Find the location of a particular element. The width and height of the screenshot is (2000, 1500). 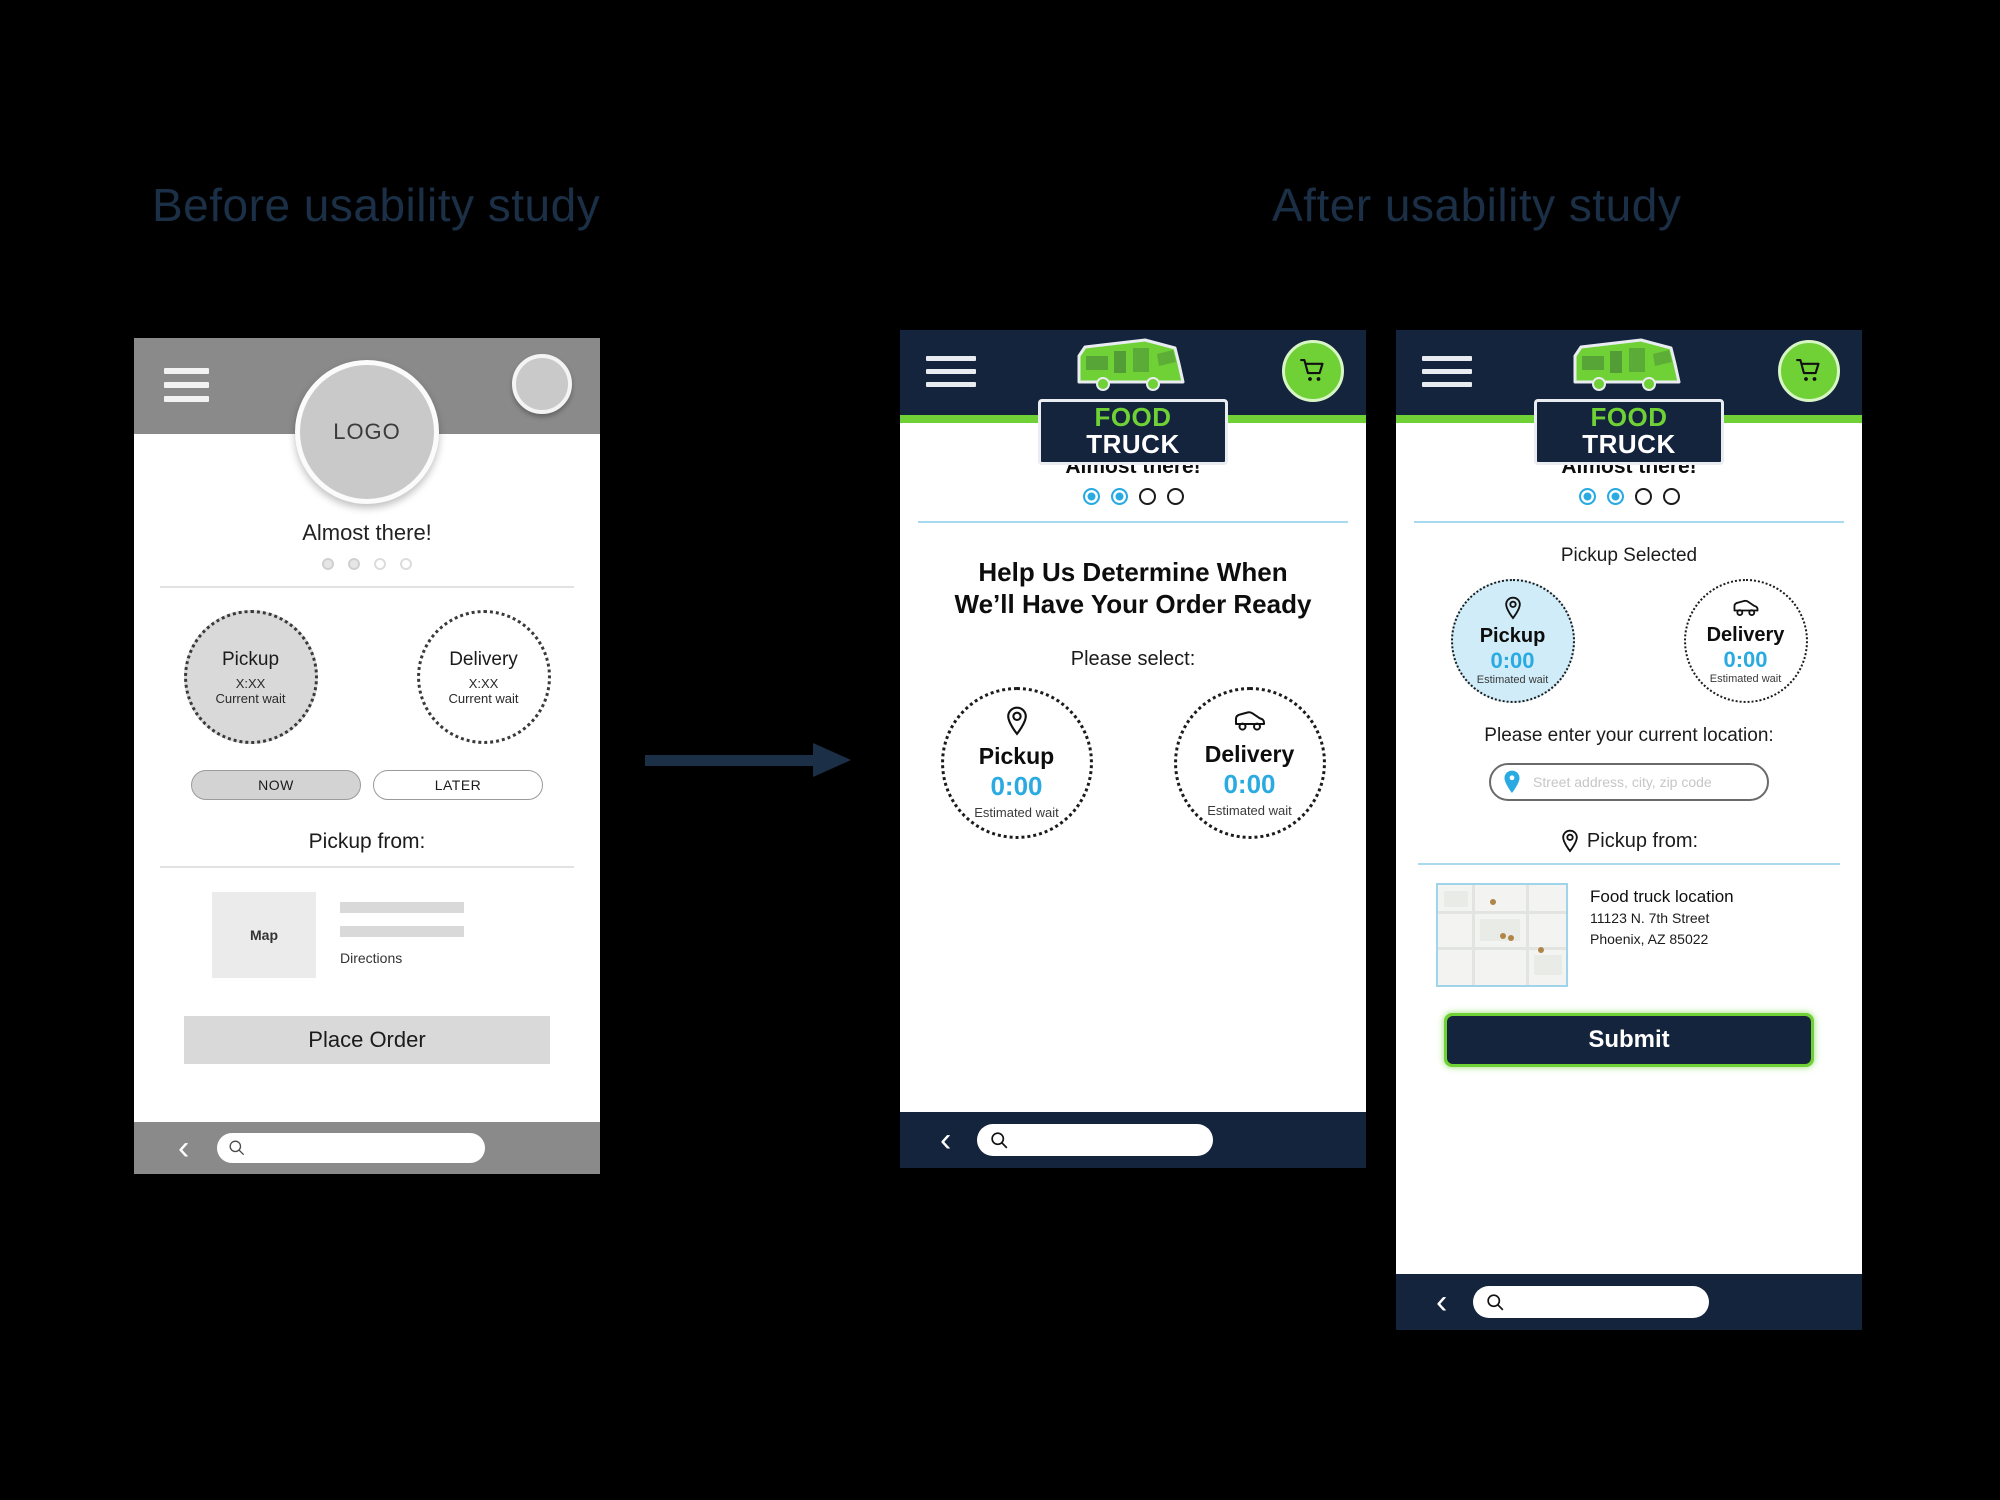

place-order-button: Place Order is located at coordinates (367, 1040).